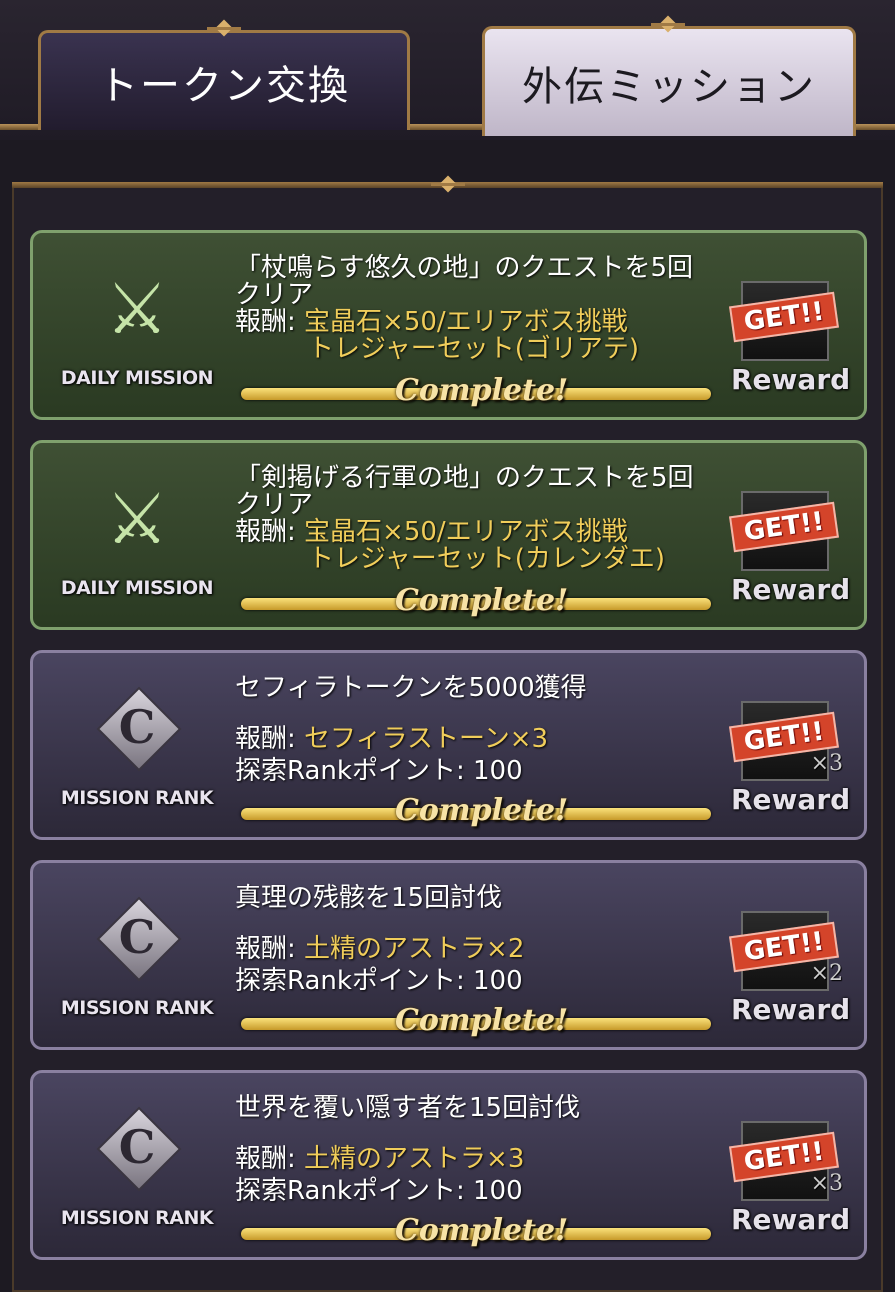 Image resolution: width=895 pixels, height=1292 pixels. I want to click on tab-side-story-missions: 外伝ミッション, so click(669, 81).